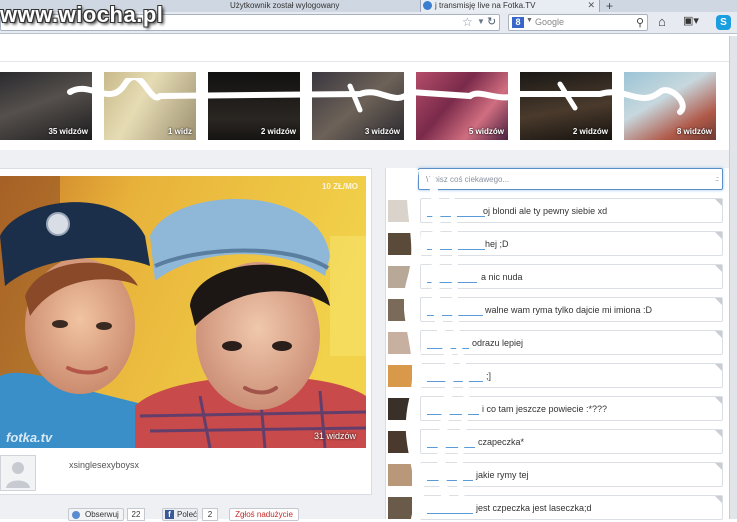  Describe the element at coordinates (550, 22) in the screenshot. I see `search-placeholder: Google` at that location.